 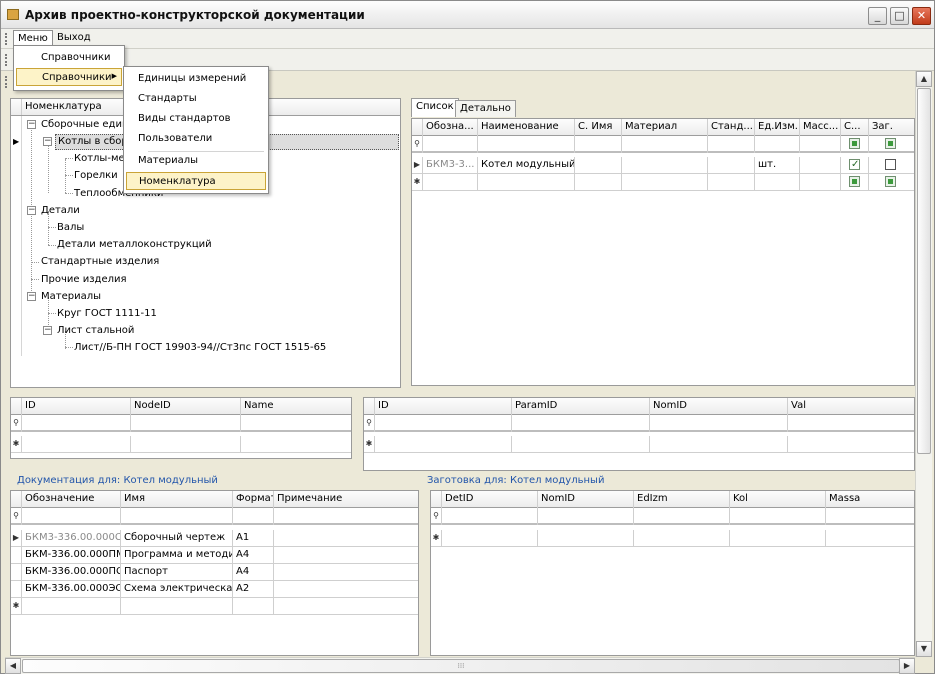 I want to click on submenu-item-nomenclature: Номенклатура, so click(x=196, y=181).